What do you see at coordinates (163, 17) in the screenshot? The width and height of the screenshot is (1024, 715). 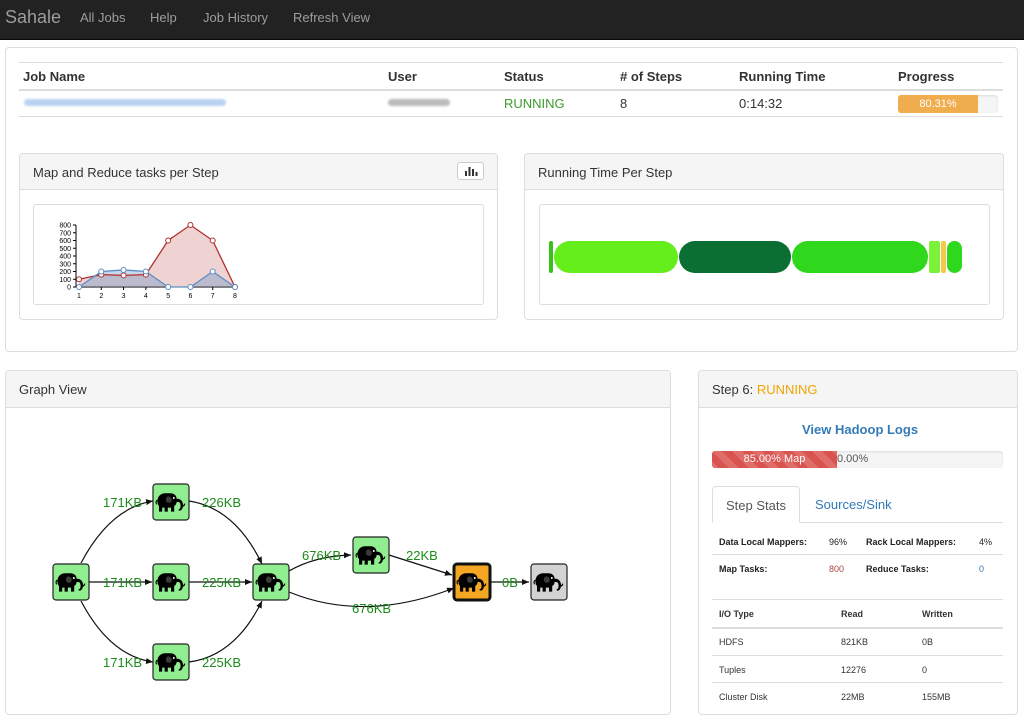 I see `nav-help: Help` at bounding box center [163, 17].